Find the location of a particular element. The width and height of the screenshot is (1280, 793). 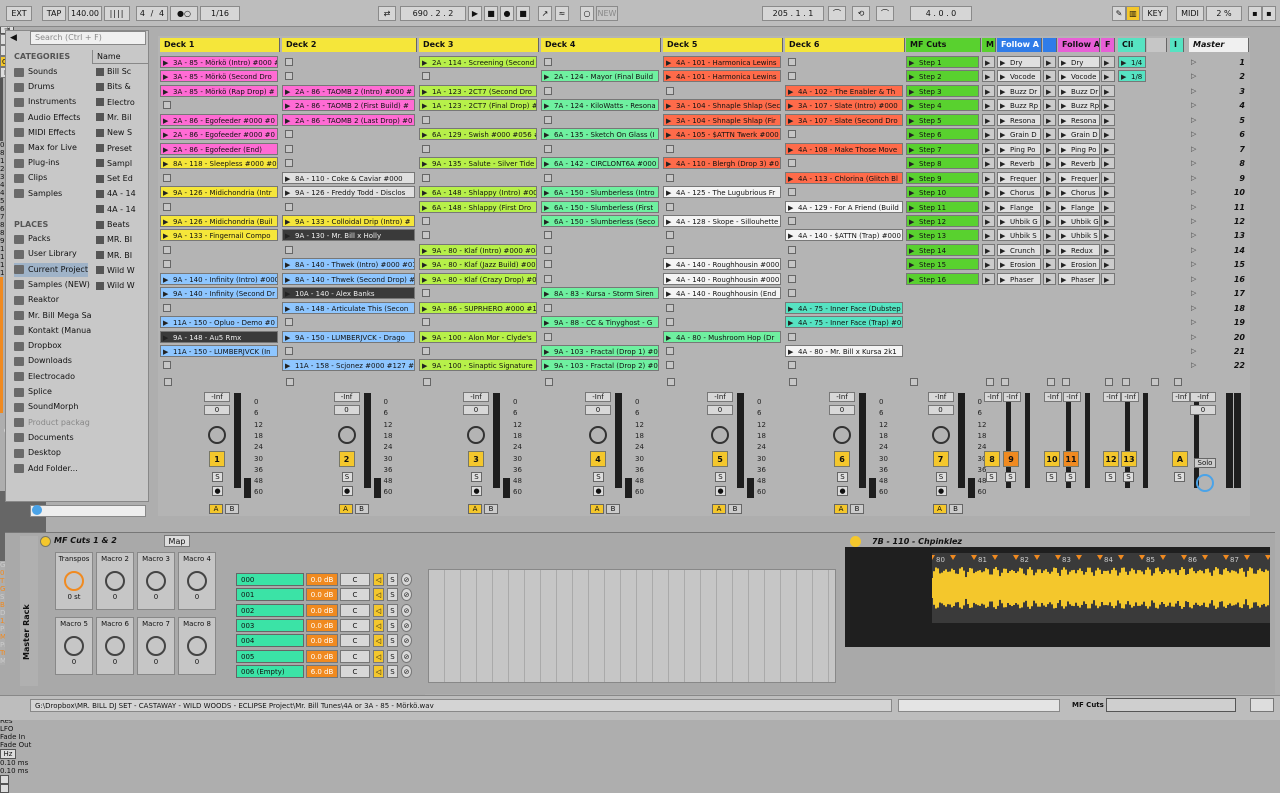

clip-slot: 9A - 80 - Klaf (Intro) #000 #04 is located at coordinates (478, 249).